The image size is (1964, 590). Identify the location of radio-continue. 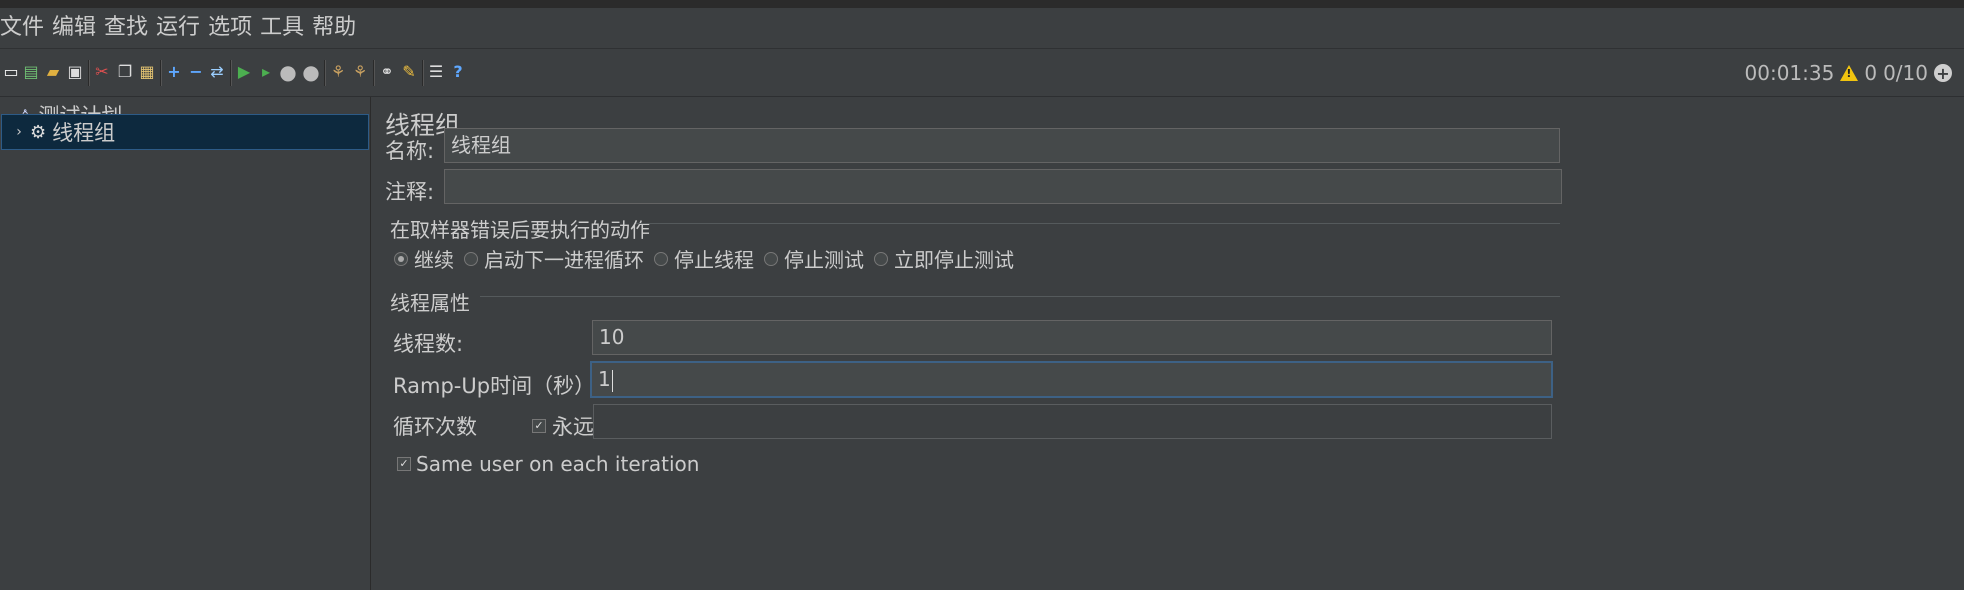
(401, 258).